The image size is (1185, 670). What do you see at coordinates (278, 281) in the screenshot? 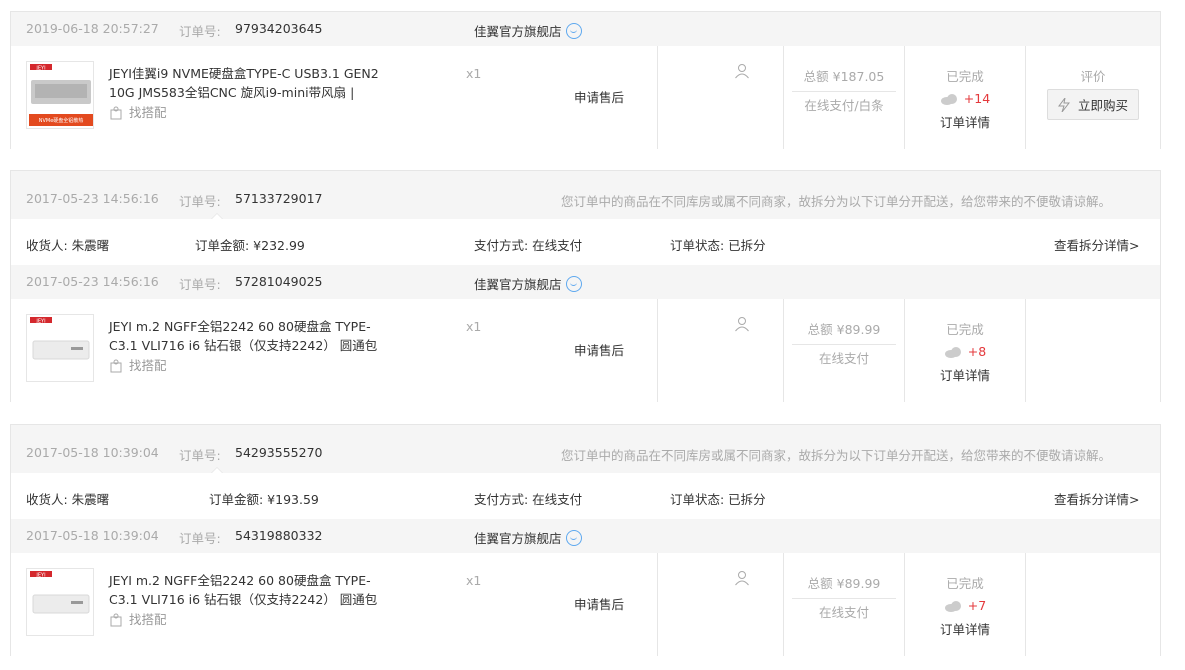
I see `order-number: 57281049025` at bounding box center [278, 281].